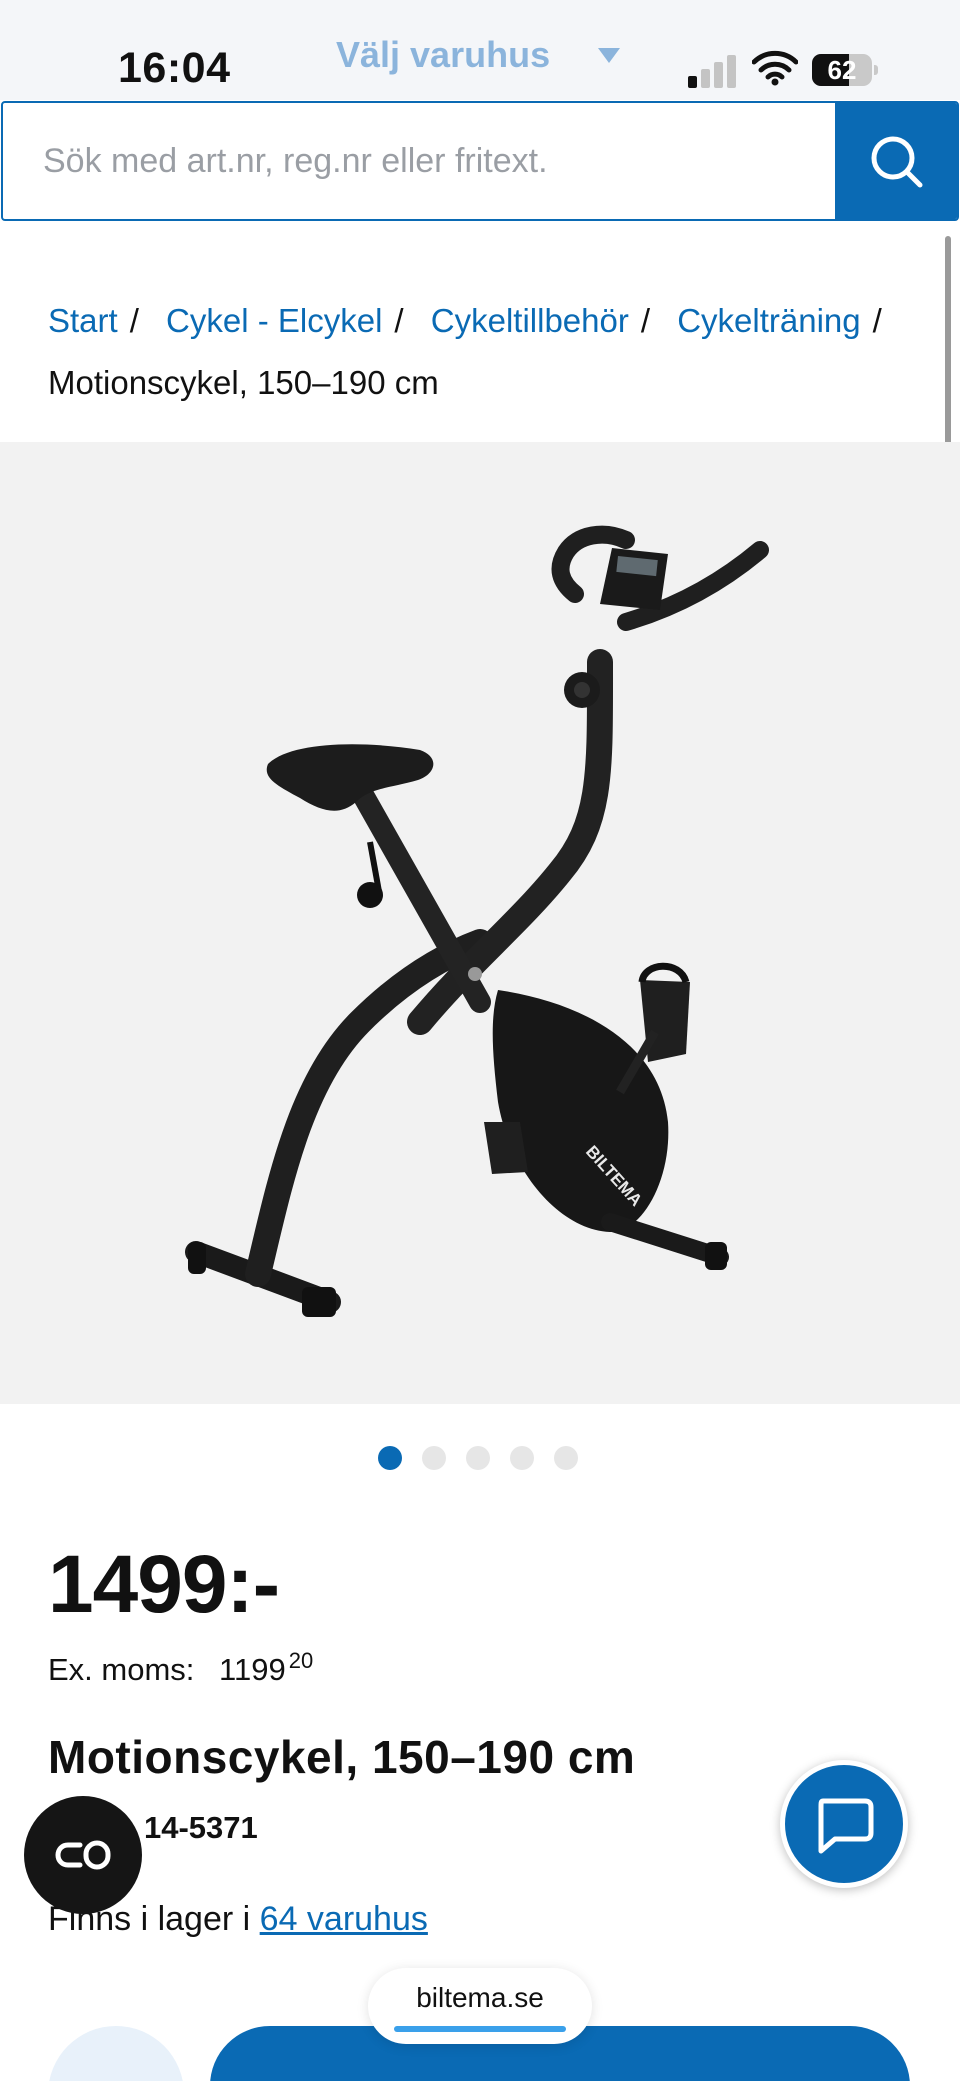 This screenshot has height=2081, width=960. Describe the element at coordinates (301, 1660) in the screenshot. I see `ex-vat-cents: 20` at that location.